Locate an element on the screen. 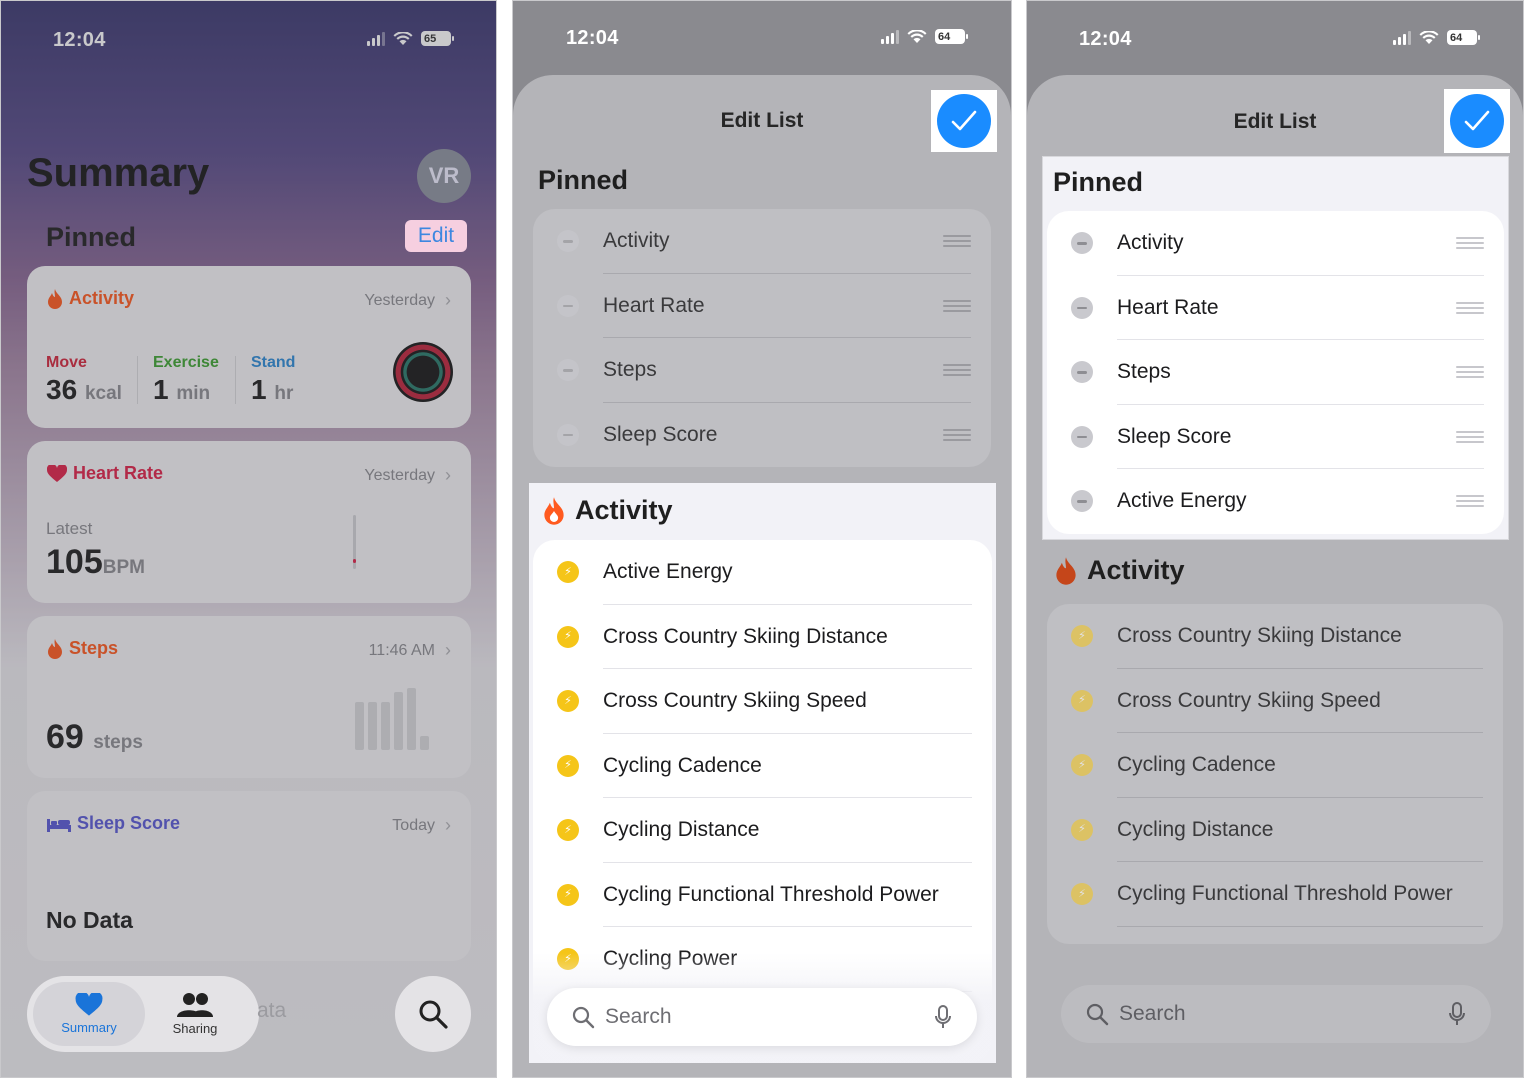  sleep-score-card-time: Today › is located at coordinates (421, 825).